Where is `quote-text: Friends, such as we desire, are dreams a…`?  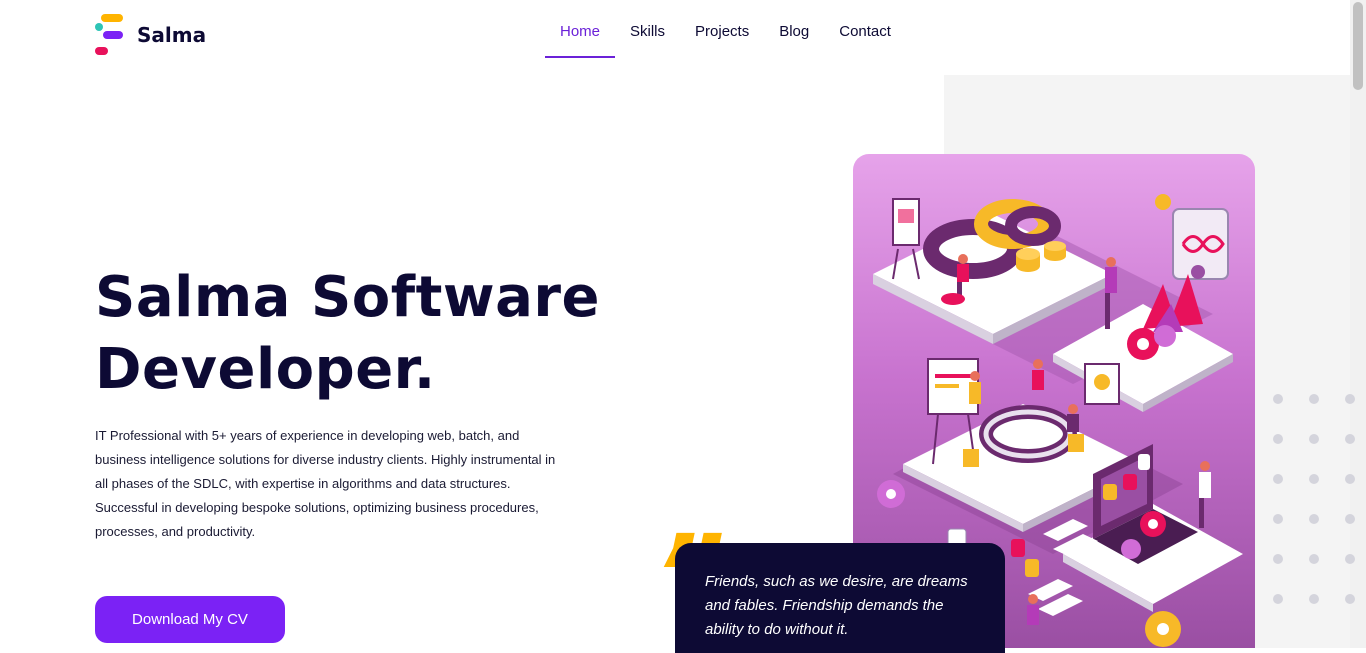
quote-text: Friends, such as we desire, are dreams a… is located at coordinates (836, 605).